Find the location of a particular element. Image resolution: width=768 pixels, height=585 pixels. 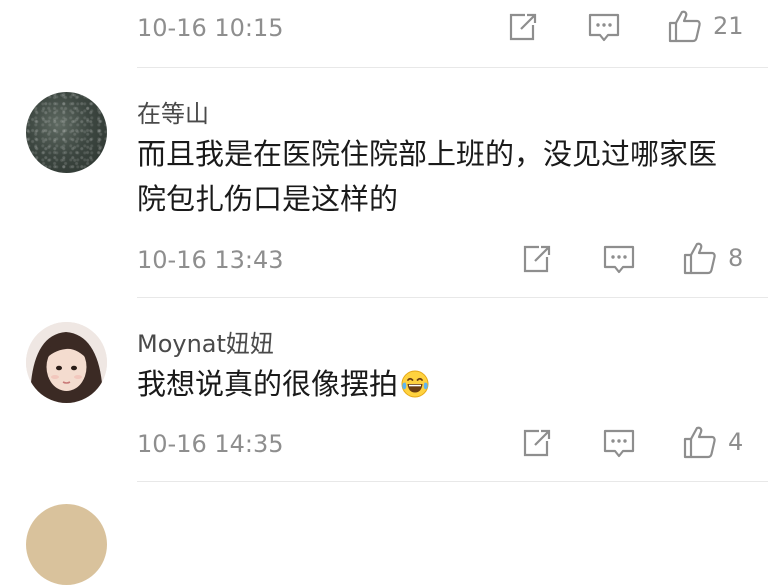

comment-text: 而且我是在医院住院部上班的，没见过哪家医院包扎伤口是这样的 is located at coordinates (427, 176).